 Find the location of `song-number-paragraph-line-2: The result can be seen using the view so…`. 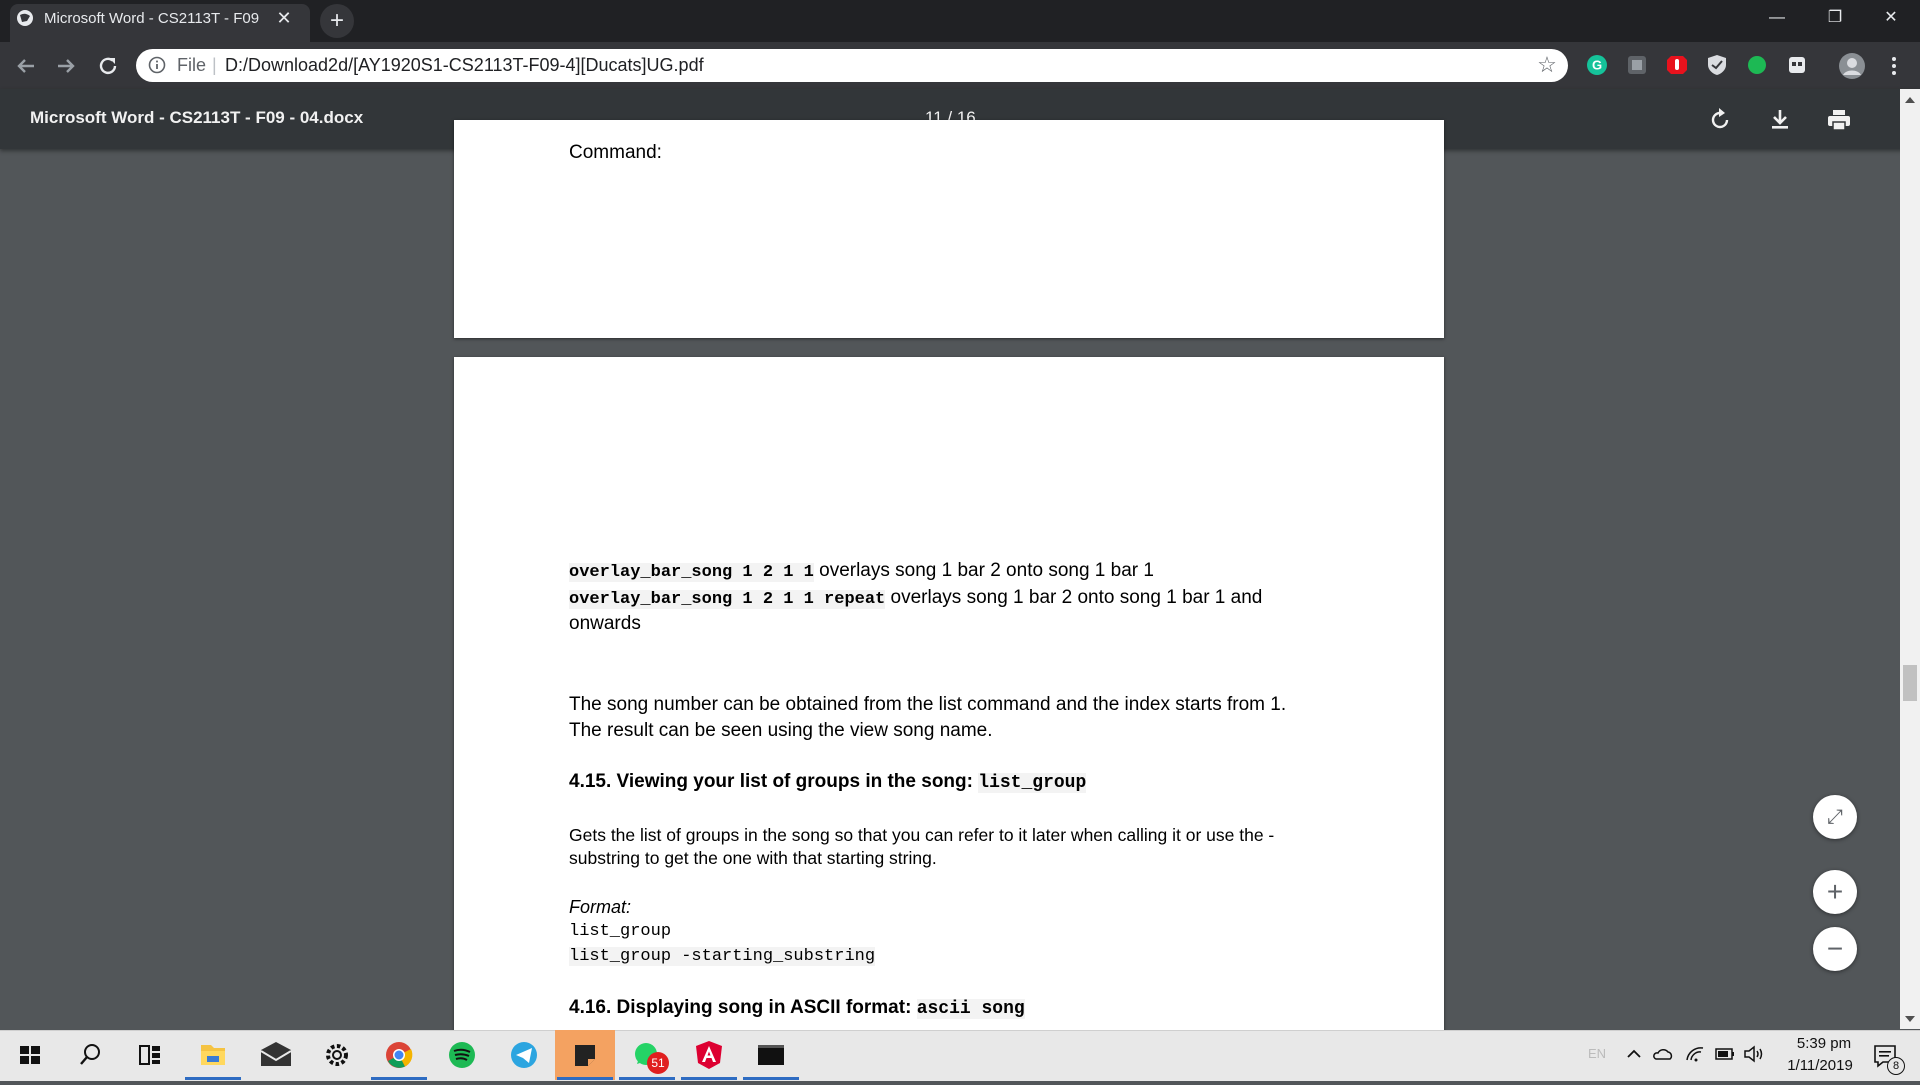

song-number-paragraph-line-2: The result can be seen using the view so… is located at coordinates (781, 730).